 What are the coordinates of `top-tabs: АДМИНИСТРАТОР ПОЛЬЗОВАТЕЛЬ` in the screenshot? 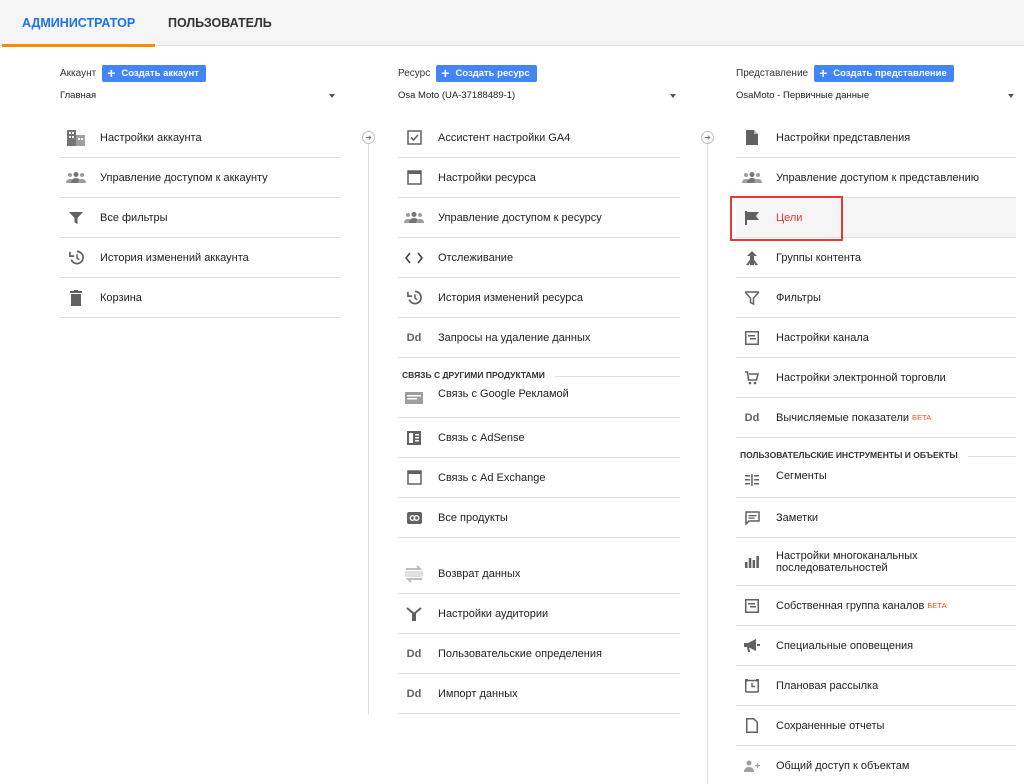 It's located at (512, 23).